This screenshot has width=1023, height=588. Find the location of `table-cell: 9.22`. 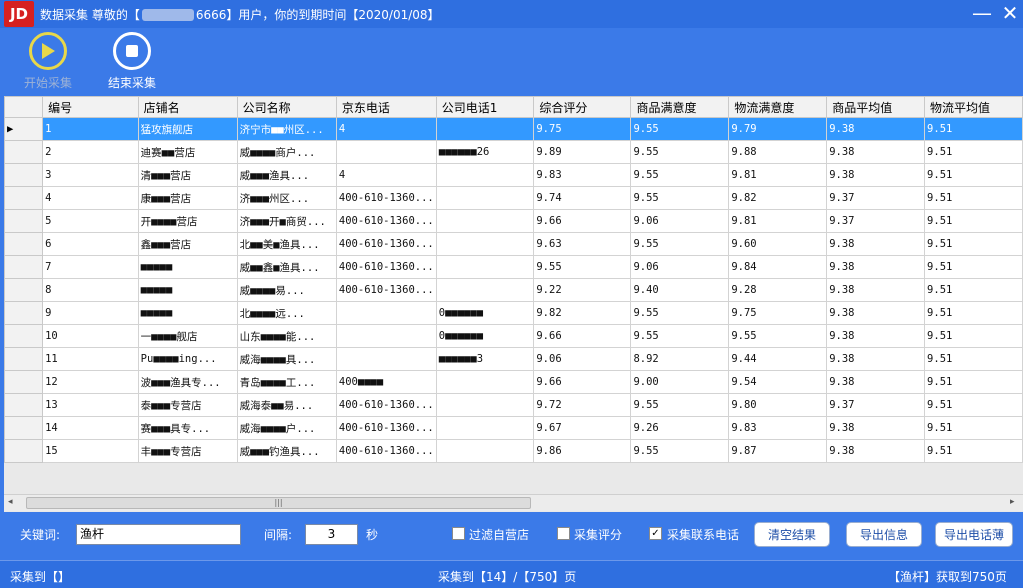

table-cell: 9.22 is located at coordinates (582, 290).